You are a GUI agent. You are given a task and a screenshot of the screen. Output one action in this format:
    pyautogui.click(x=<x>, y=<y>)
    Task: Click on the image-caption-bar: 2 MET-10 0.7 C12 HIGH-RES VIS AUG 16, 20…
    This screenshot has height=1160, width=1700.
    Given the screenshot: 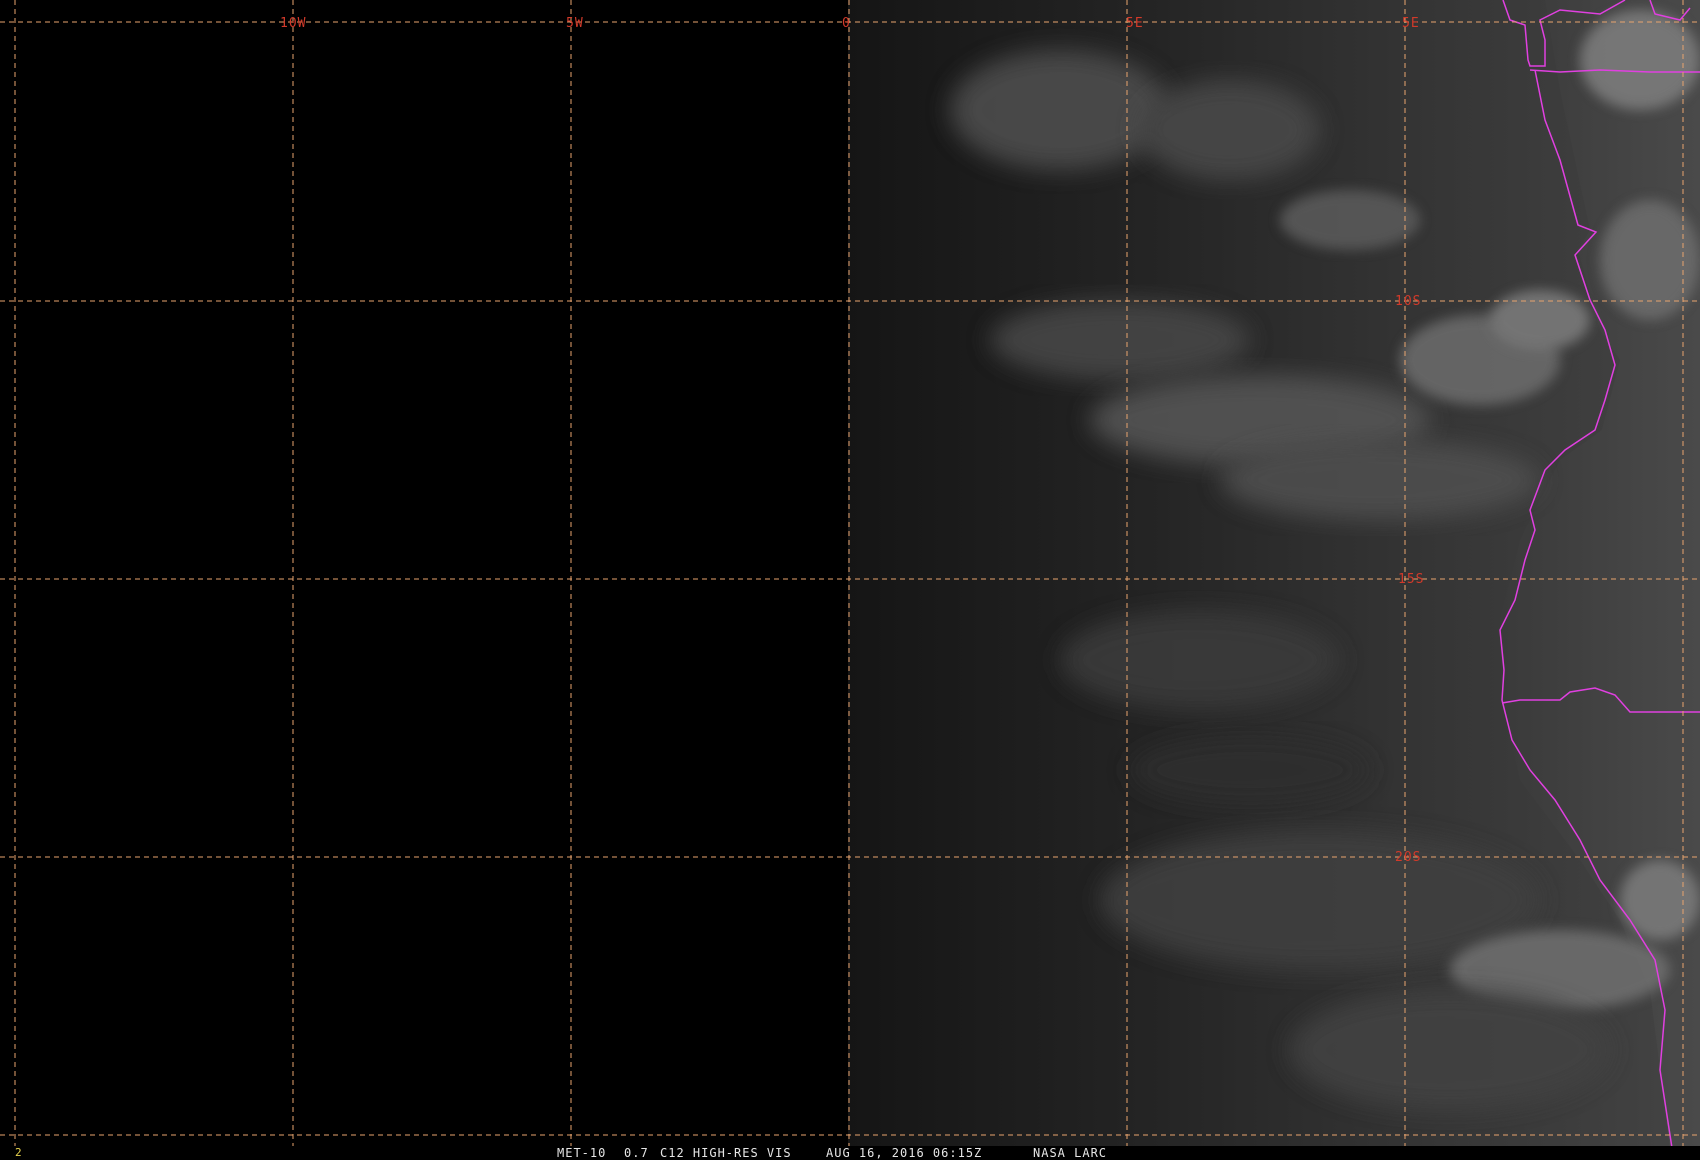 What is the action you would take?
    pyautogui.click(x=850, y=1153)
    